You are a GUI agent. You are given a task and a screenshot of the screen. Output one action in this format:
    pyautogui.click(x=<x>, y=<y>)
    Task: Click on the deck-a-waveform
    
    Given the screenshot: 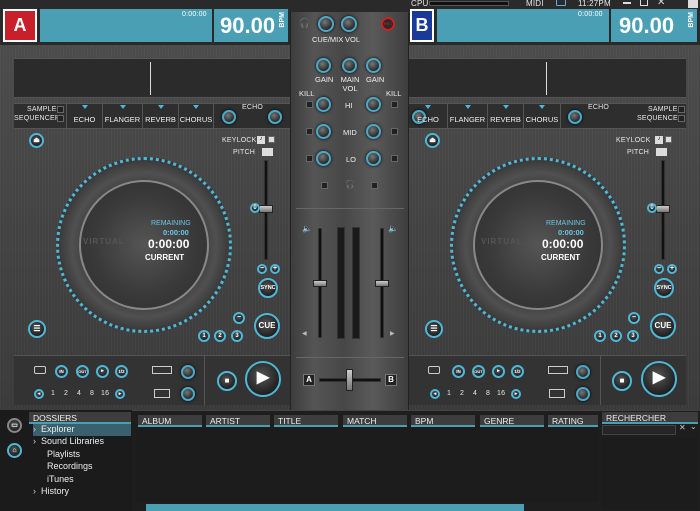 What is the action you would take?
    pyautogui.click(x=152, y=78)
    